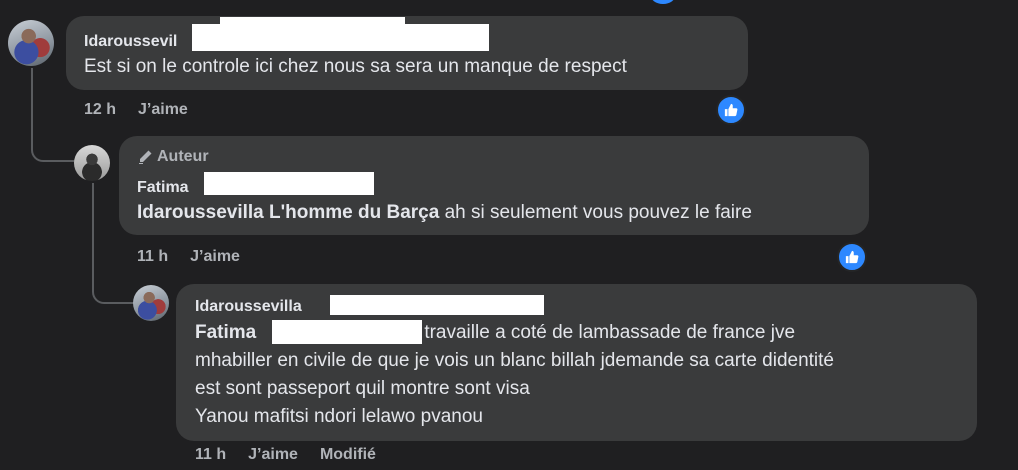 Image resolution: width=1018 pixels, height=470 pixels. What do you see at coordinates (163, 188) in the screenshot?
I see `comment-author: Fatima` at bounding box center [163, 188].